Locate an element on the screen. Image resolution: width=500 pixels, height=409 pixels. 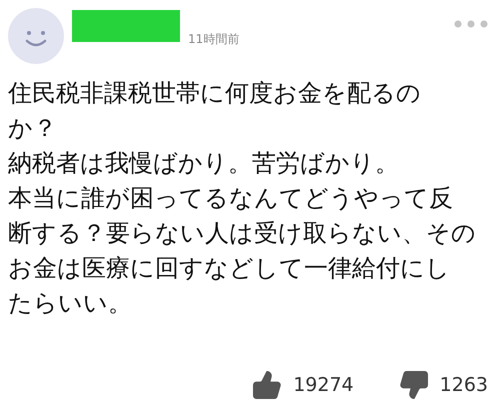
avatar-icon is located at coordinates (36, 36).